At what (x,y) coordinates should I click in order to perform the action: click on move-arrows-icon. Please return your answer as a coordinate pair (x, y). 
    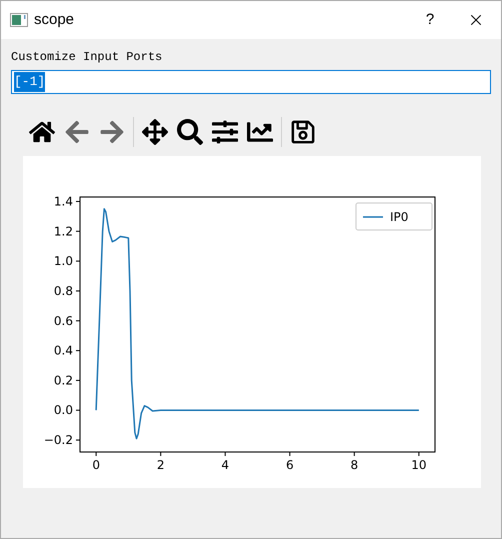
    Looking at the image, I should click on (155, 132).